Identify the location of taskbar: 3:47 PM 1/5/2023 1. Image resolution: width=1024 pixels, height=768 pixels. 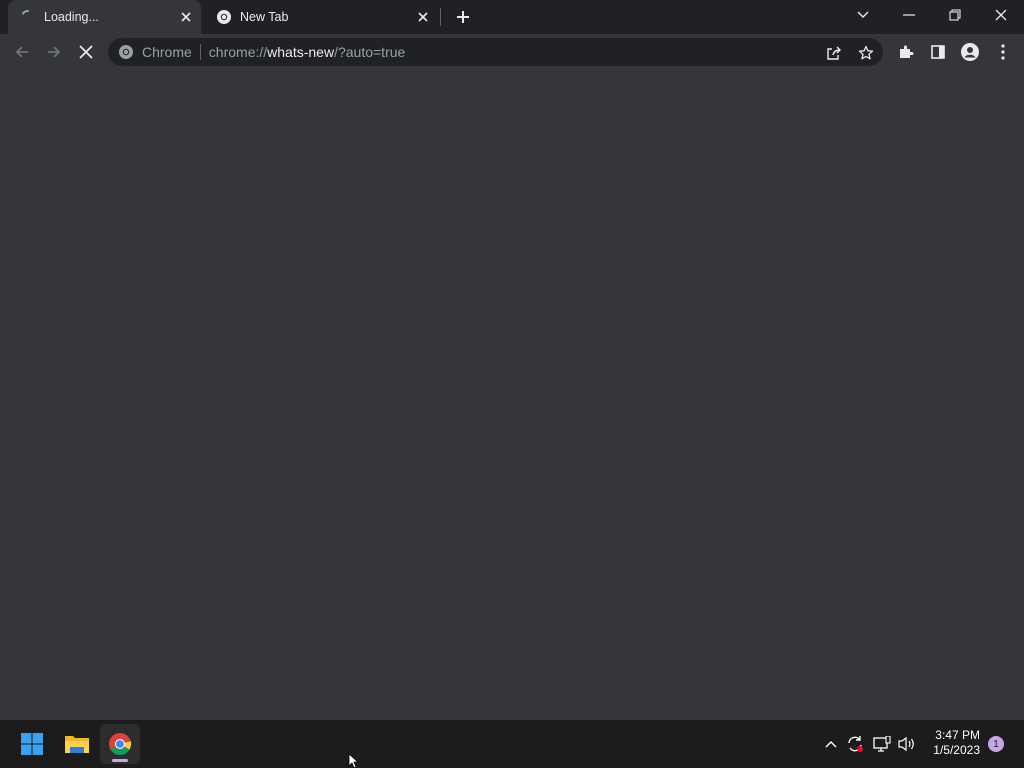
(512, 744).